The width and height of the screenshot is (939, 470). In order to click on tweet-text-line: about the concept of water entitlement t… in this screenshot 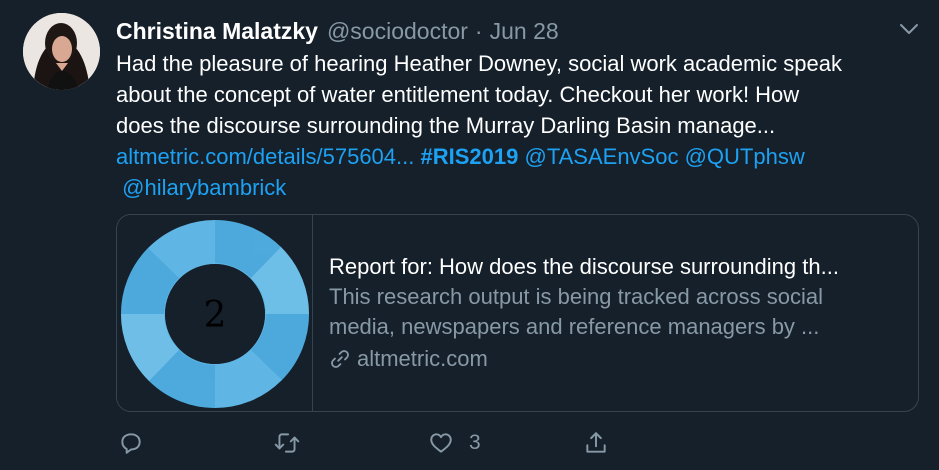, I will do `click(458, 94)`.